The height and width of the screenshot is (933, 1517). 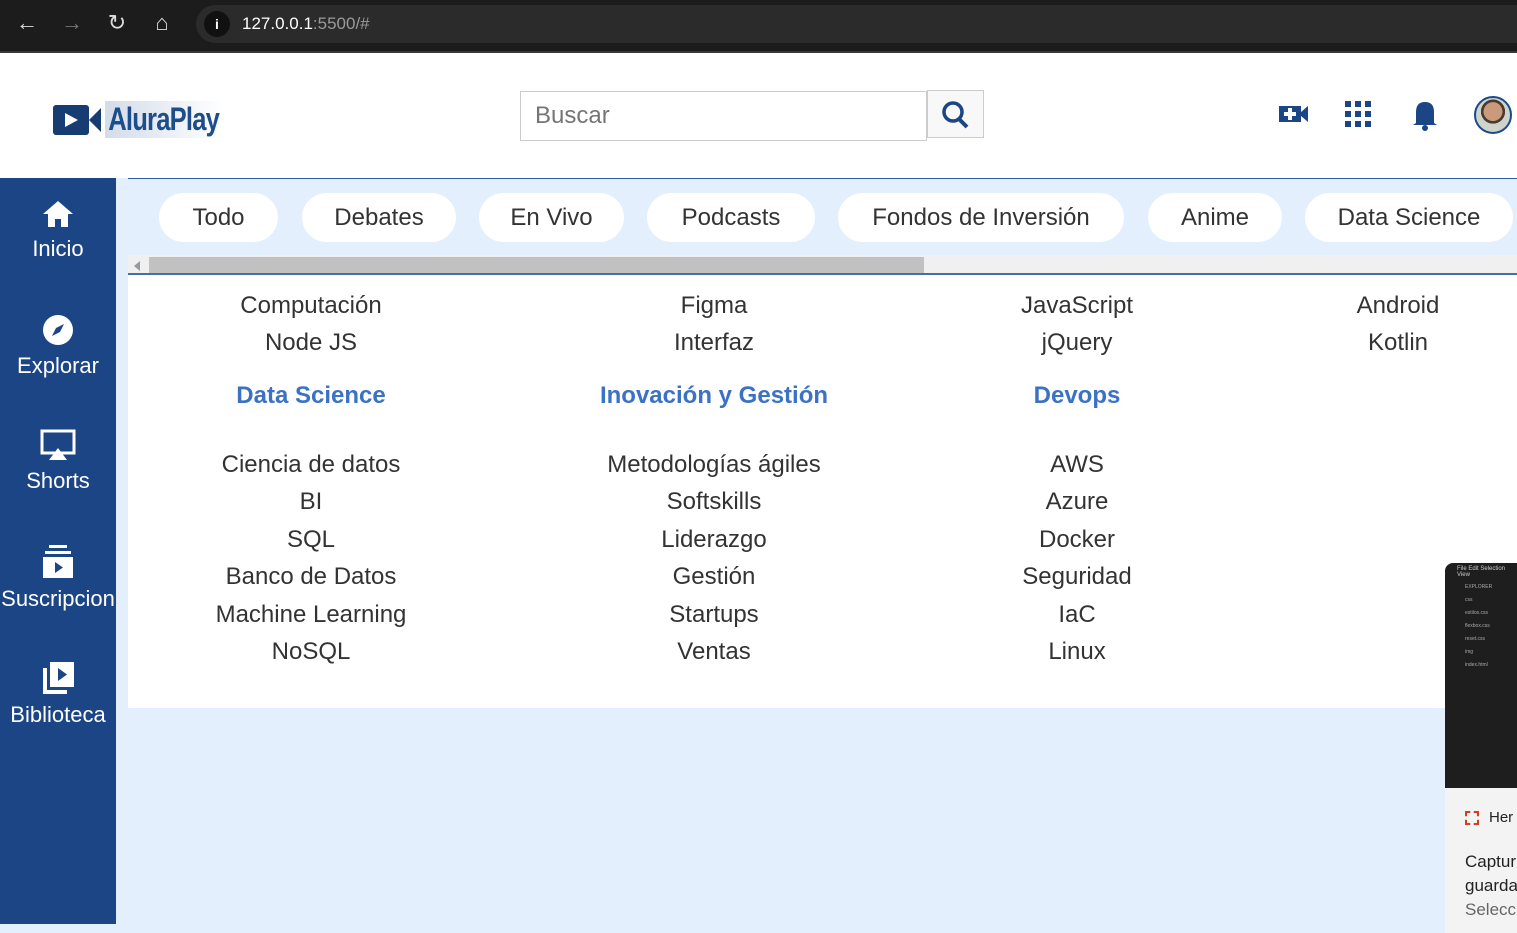 What do you see at coordinates (1357, 343) in the screenshot?
I see `menu-link: Kotlin` at bounding box center [1357, 343].